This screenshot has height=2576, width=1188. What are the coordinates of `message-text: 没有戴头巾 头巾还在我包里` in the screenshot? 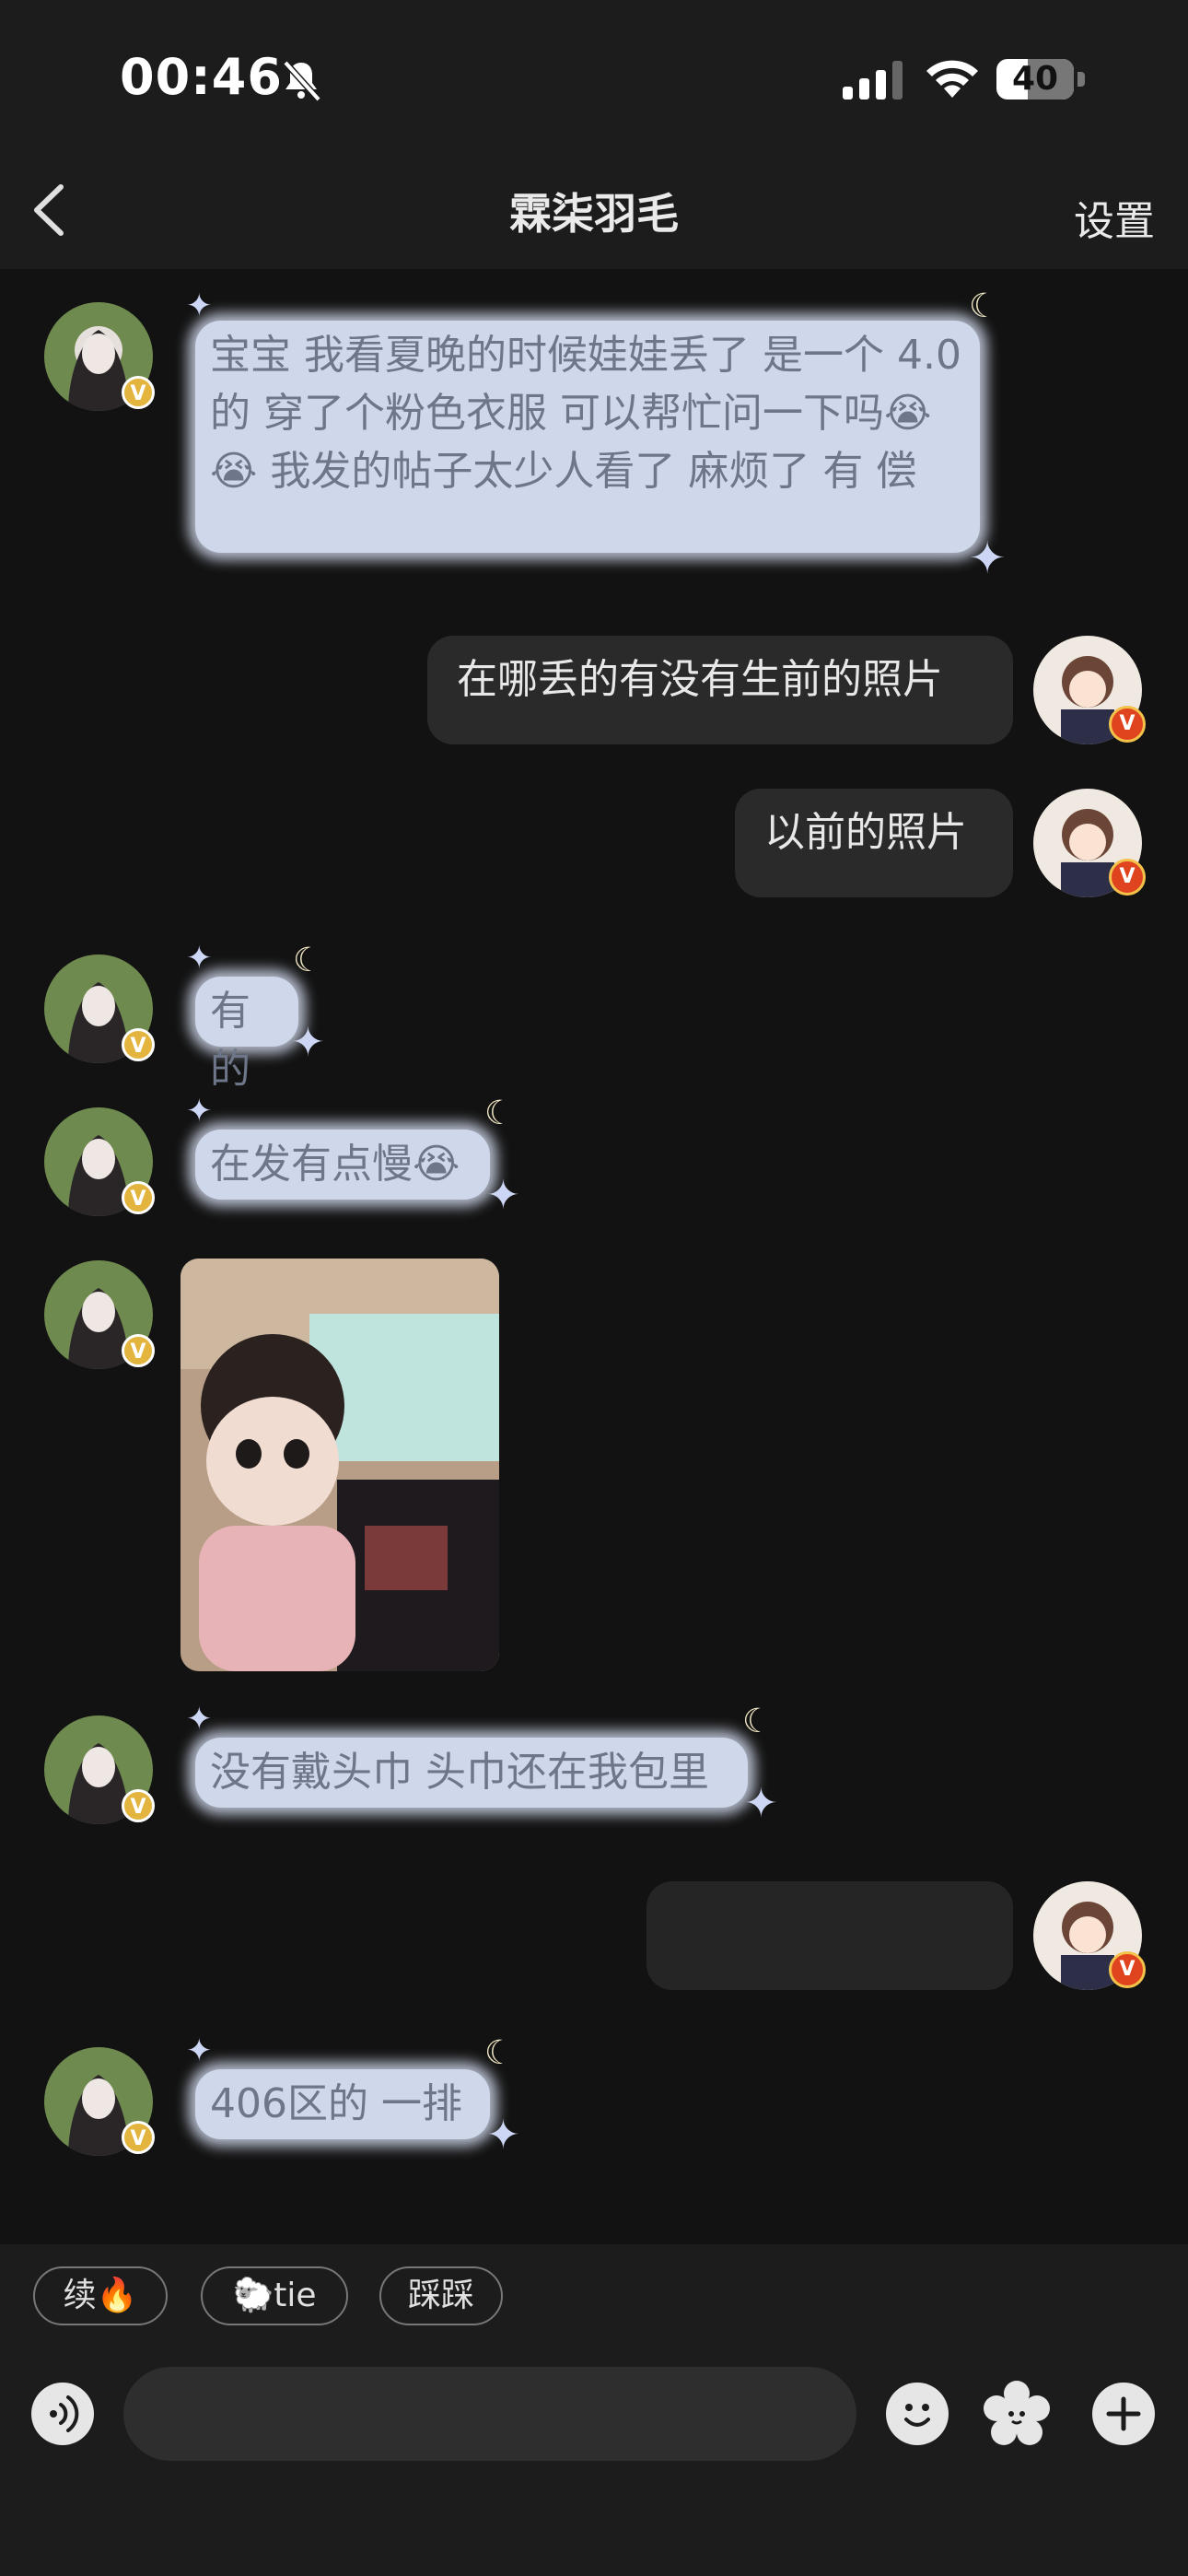 It's located at (459, 1772).